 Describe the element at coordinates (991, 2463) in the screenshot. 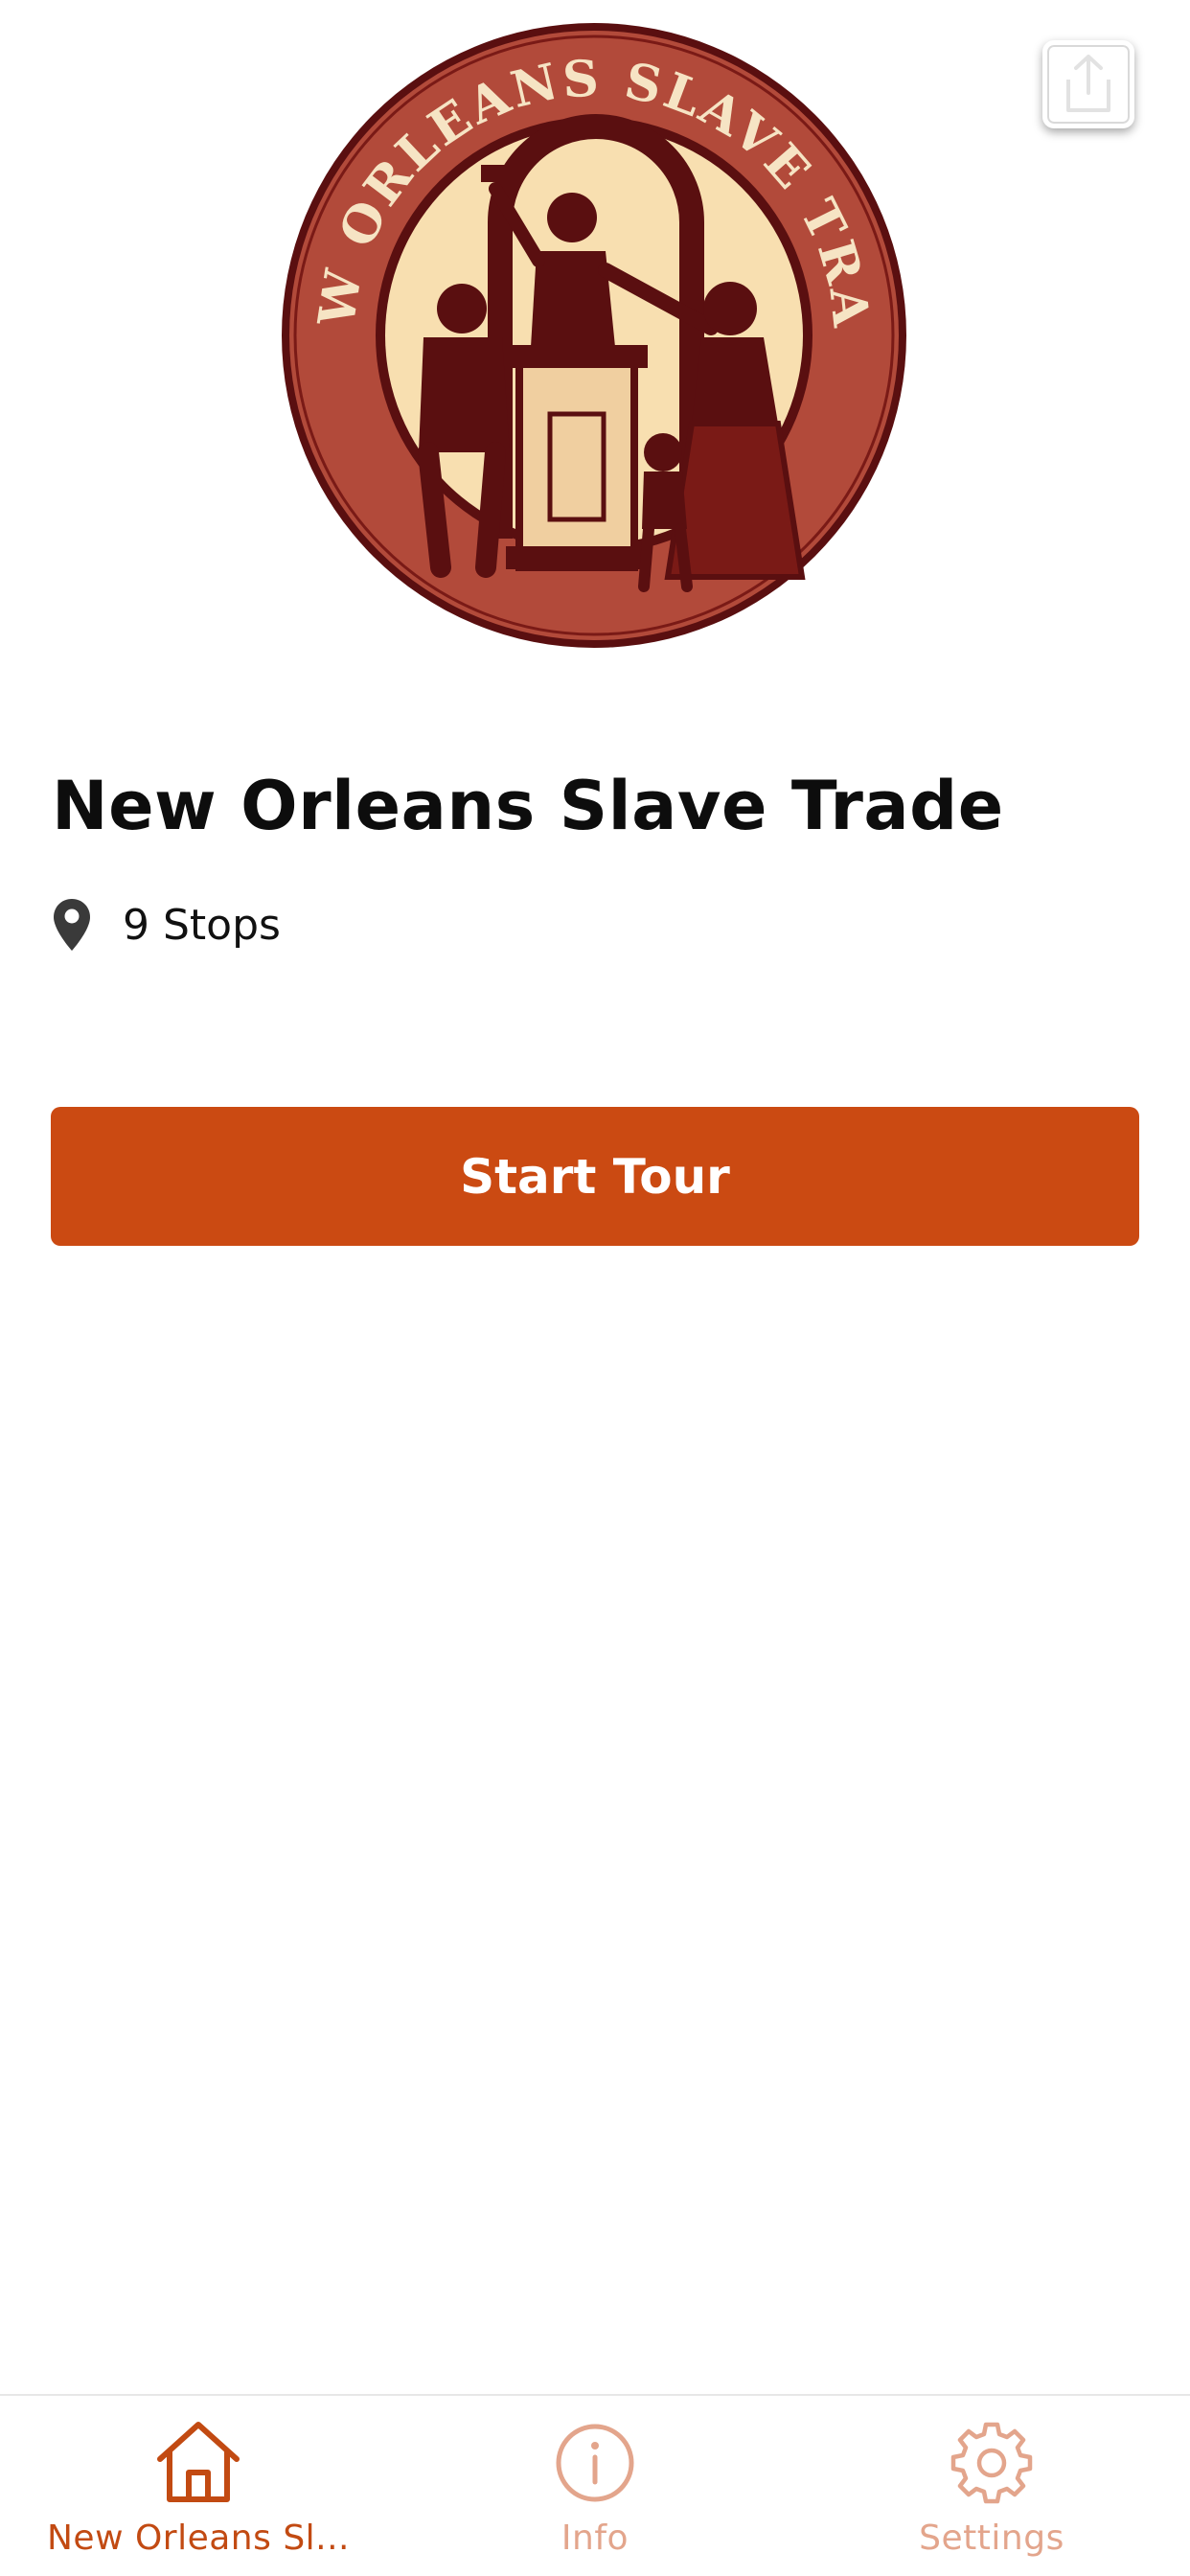

I see `gear-icon` at that location.